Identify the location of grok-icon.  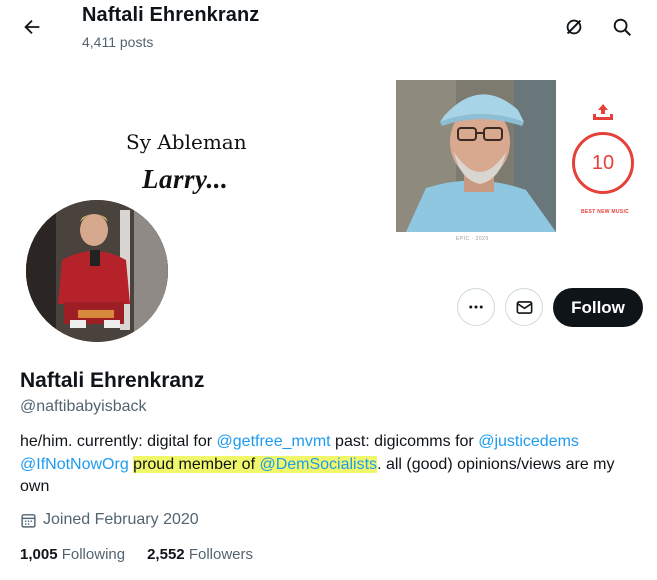
(574, 27).